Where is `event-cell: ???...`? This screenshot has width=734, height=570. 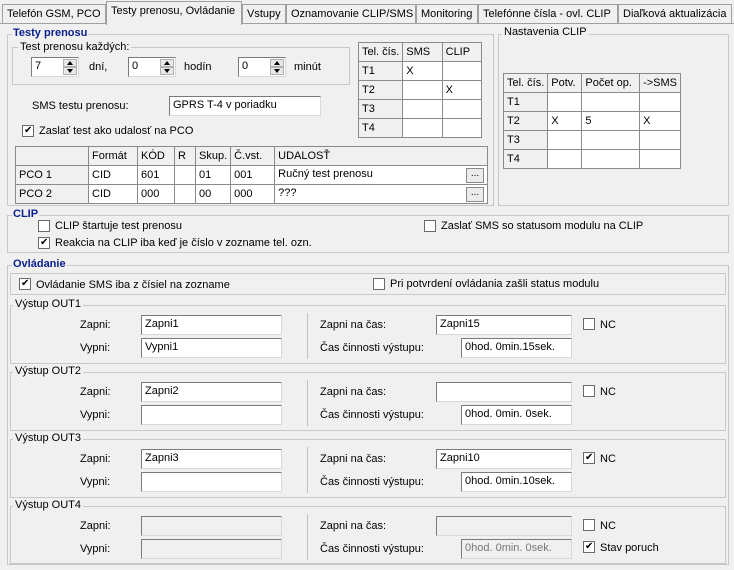
event-cell: ???... is located at coordinates (381, 194).